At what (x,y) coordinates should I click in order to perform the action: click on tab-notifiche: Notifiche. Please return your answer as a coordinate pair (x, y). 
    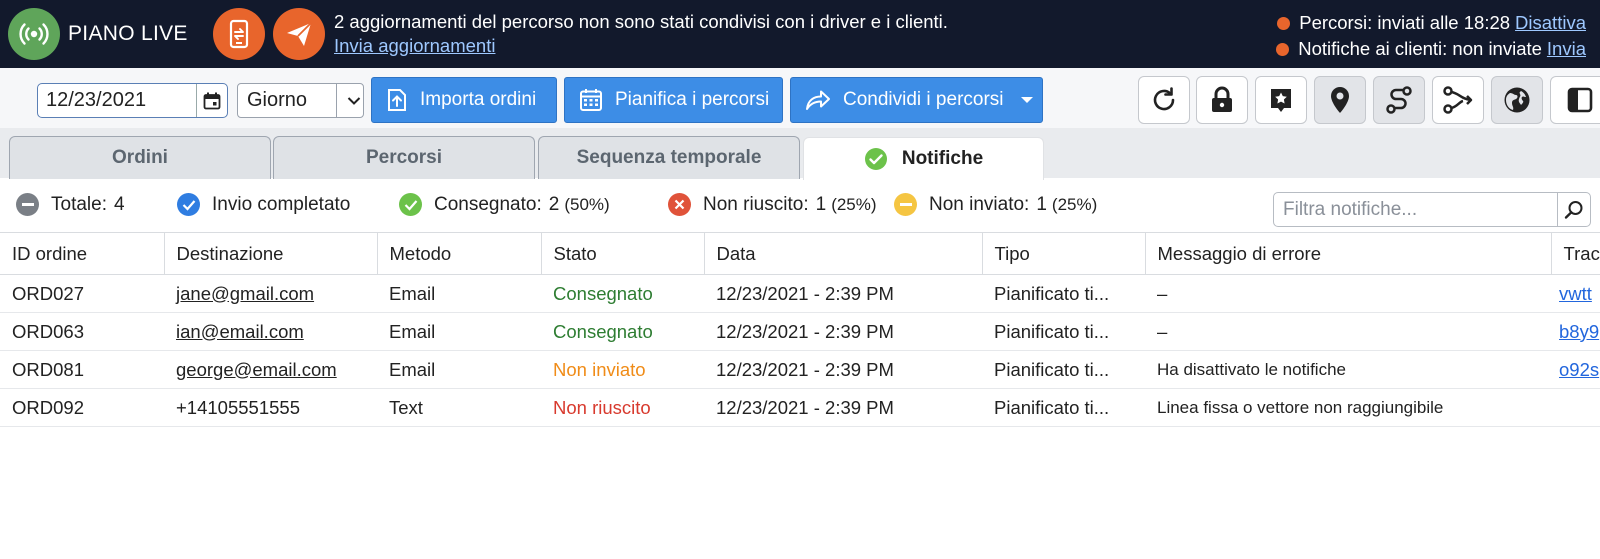
    Looking at the image, I should click on (923, 158).